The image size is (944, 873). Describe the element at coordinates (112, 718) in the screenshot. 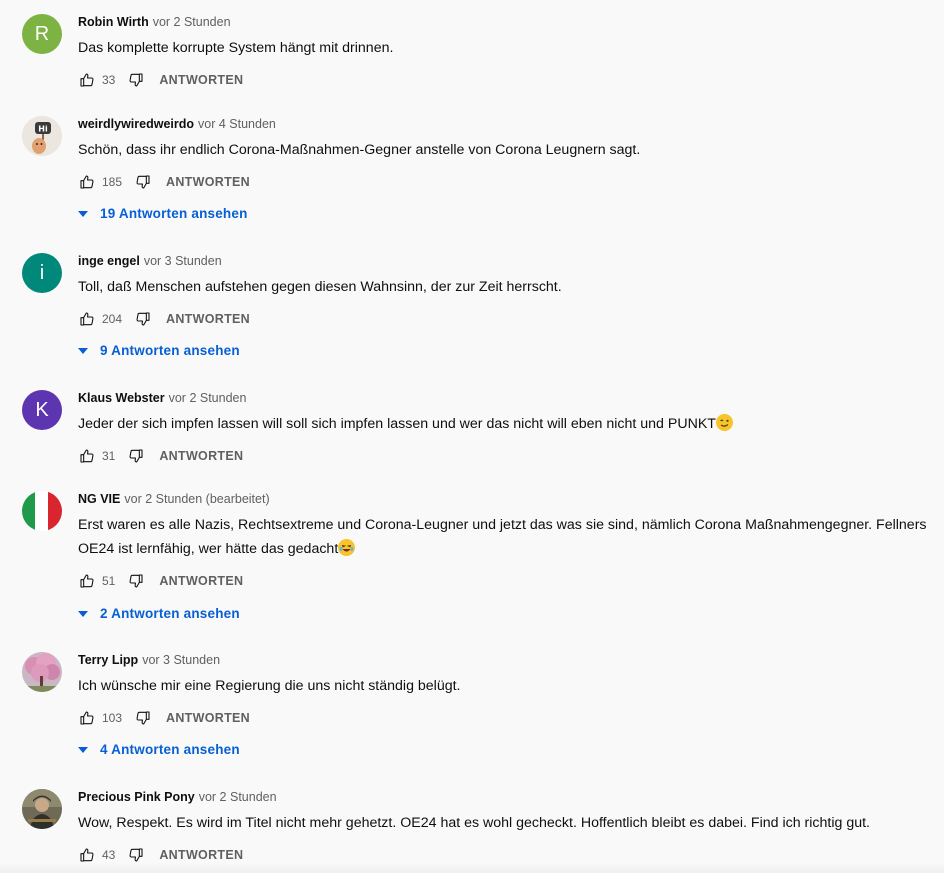

I see `like-count: 103` at that location.